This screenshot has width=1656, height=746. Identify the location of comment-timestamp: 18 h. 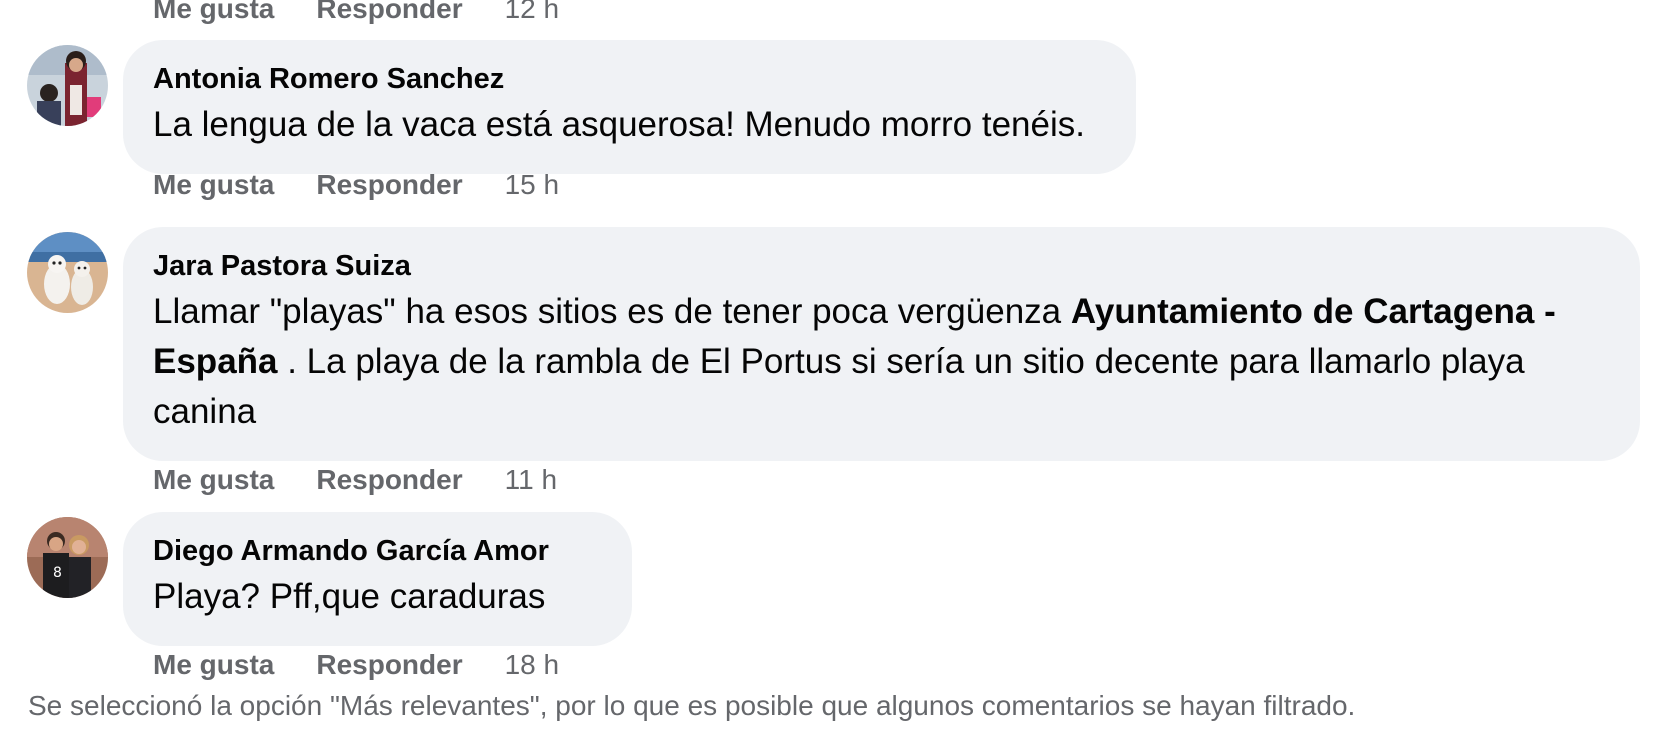
(532, 665).